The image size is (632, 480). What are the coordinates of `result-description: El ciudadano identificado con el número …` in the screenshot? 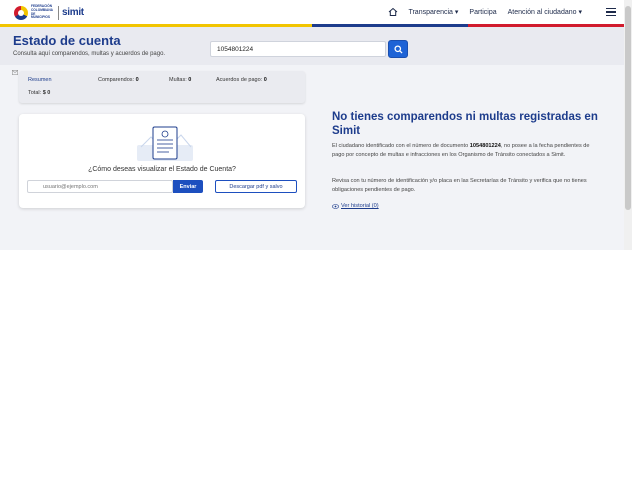 It's located at (467, 150).